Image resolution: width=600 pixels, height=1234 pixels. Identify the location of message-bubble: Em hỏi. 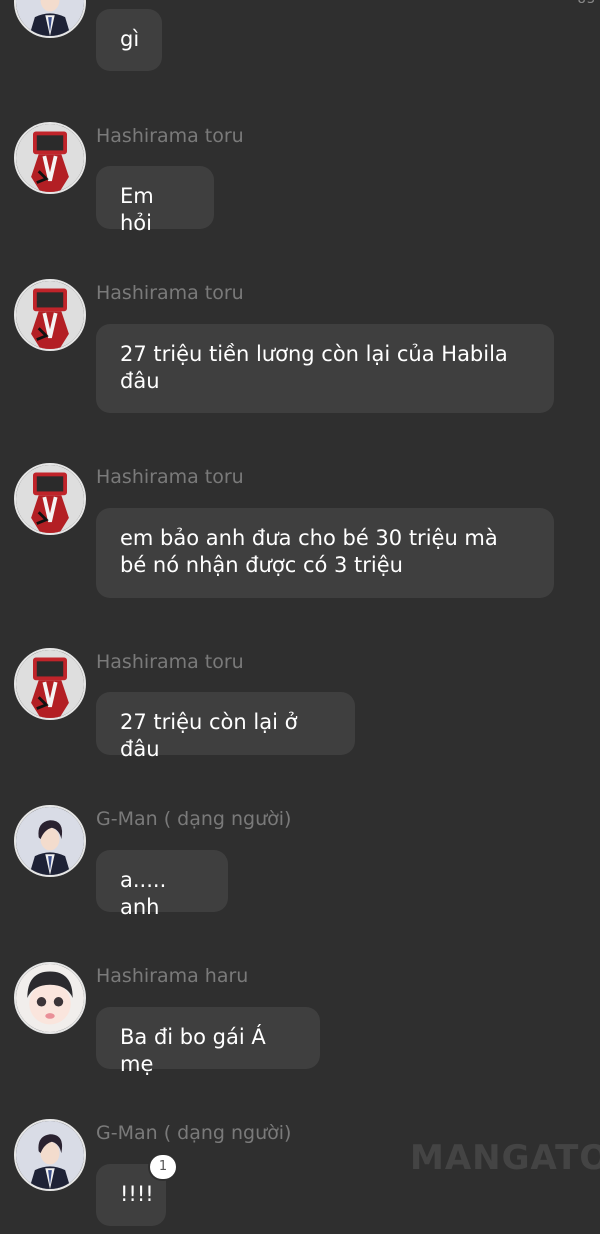
(155, 200).